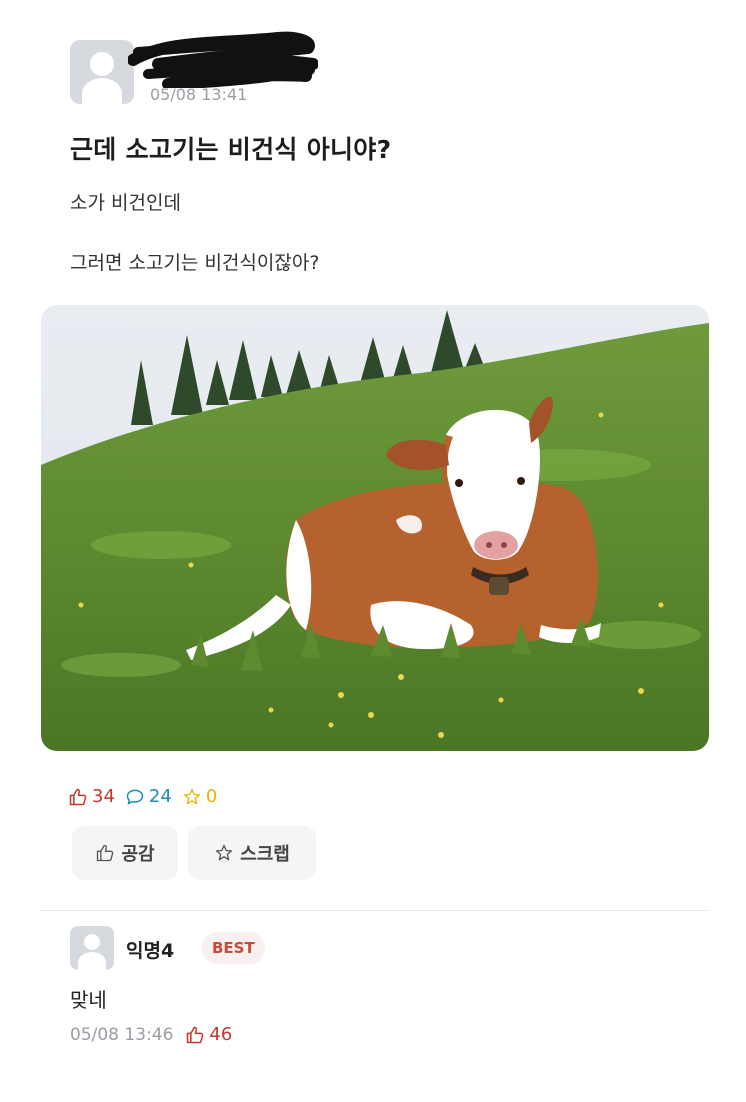 The width and height of the screenshot is (746, 1102). Describe the element at coordinates (195, 263) in the screenshot. I see `post-body-line: 그러면 소고기는 비건식이잖아?` at that location.